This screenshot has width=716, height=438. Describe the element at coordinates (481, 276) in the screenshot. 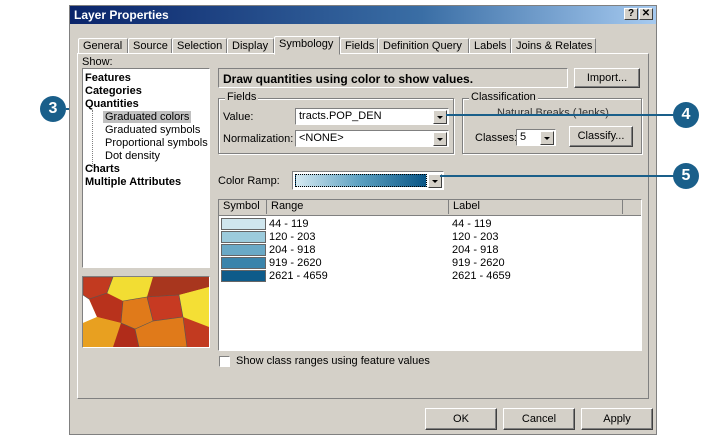

I see `label-cell: 2621 - 4659` at that location.